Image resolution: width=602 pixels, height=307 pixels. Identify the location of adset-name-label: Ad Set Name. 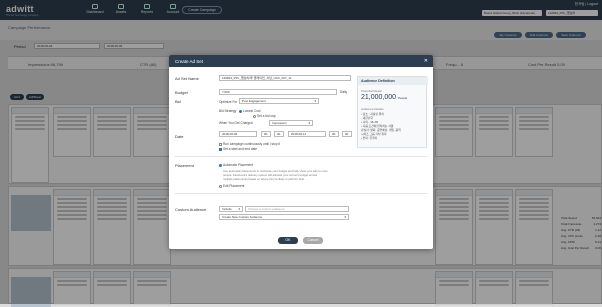
(187, 78).